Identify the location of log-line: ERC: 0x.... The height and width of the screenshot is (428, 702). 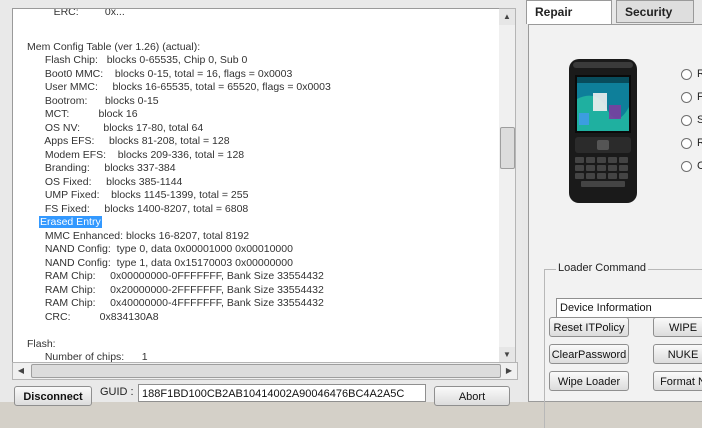
(82, 13).